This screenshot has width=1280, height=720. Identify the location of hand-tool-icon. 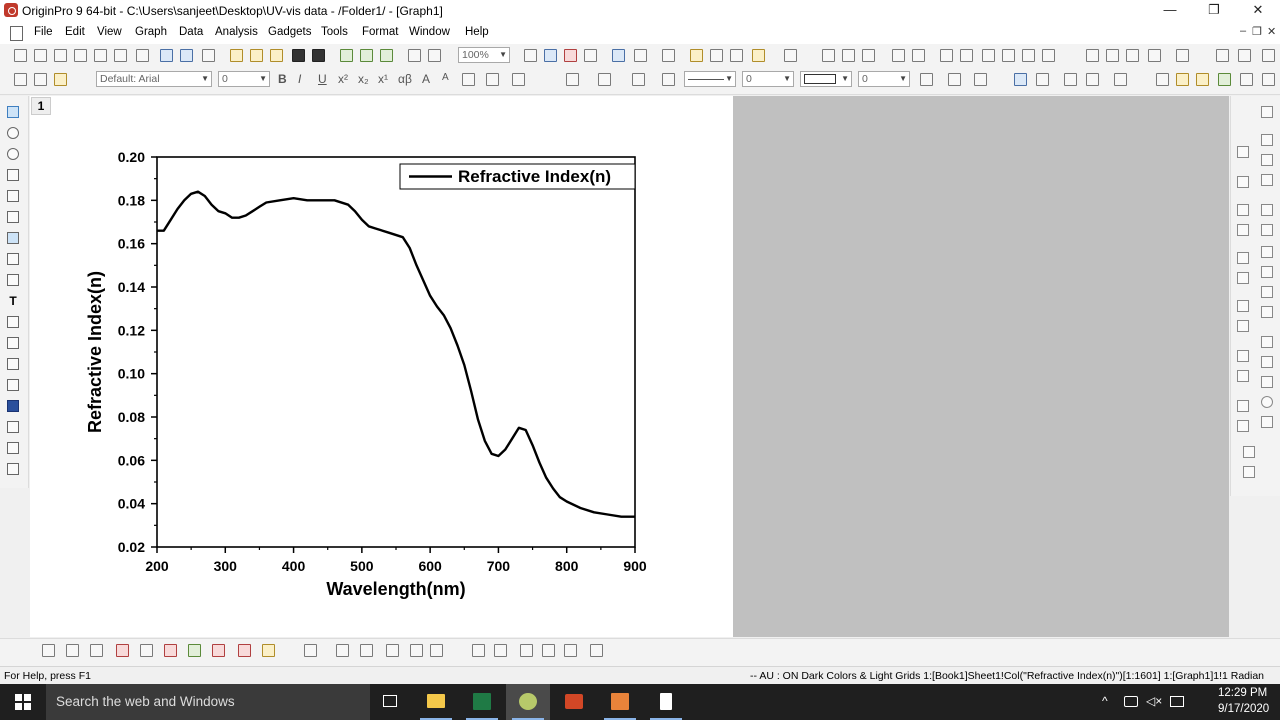
(13, 385).